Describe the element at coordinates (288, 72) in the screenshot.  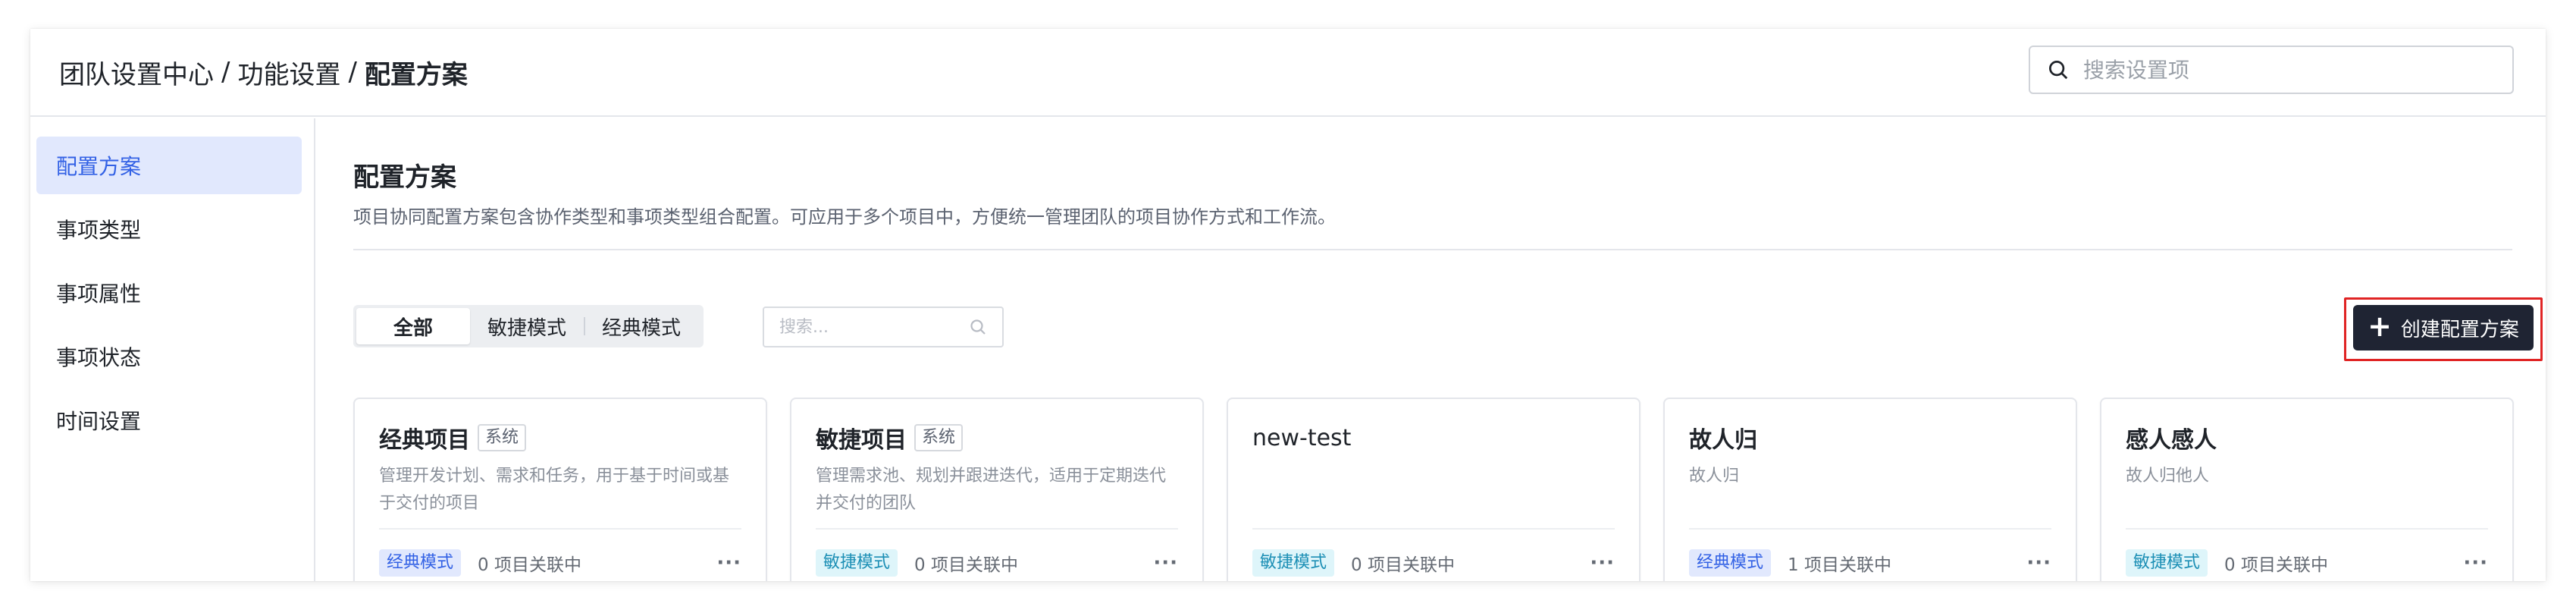
I see `breadcrumb-item-feature-settings: 功能设置` at that location.